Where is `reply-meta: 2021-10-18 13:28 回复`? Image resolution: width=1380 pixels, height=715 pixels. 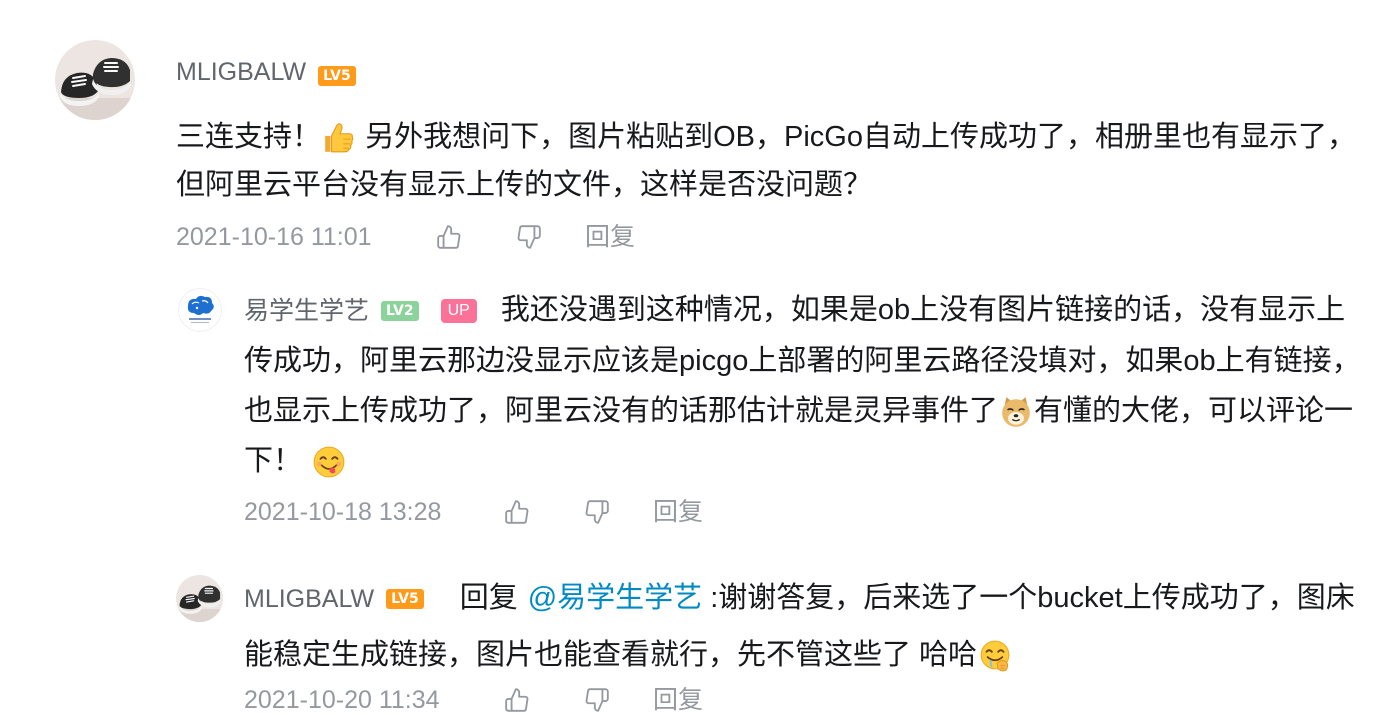 reply-meta: 2021-10-18 13:28 回复 is located at coordinates (484, 512).